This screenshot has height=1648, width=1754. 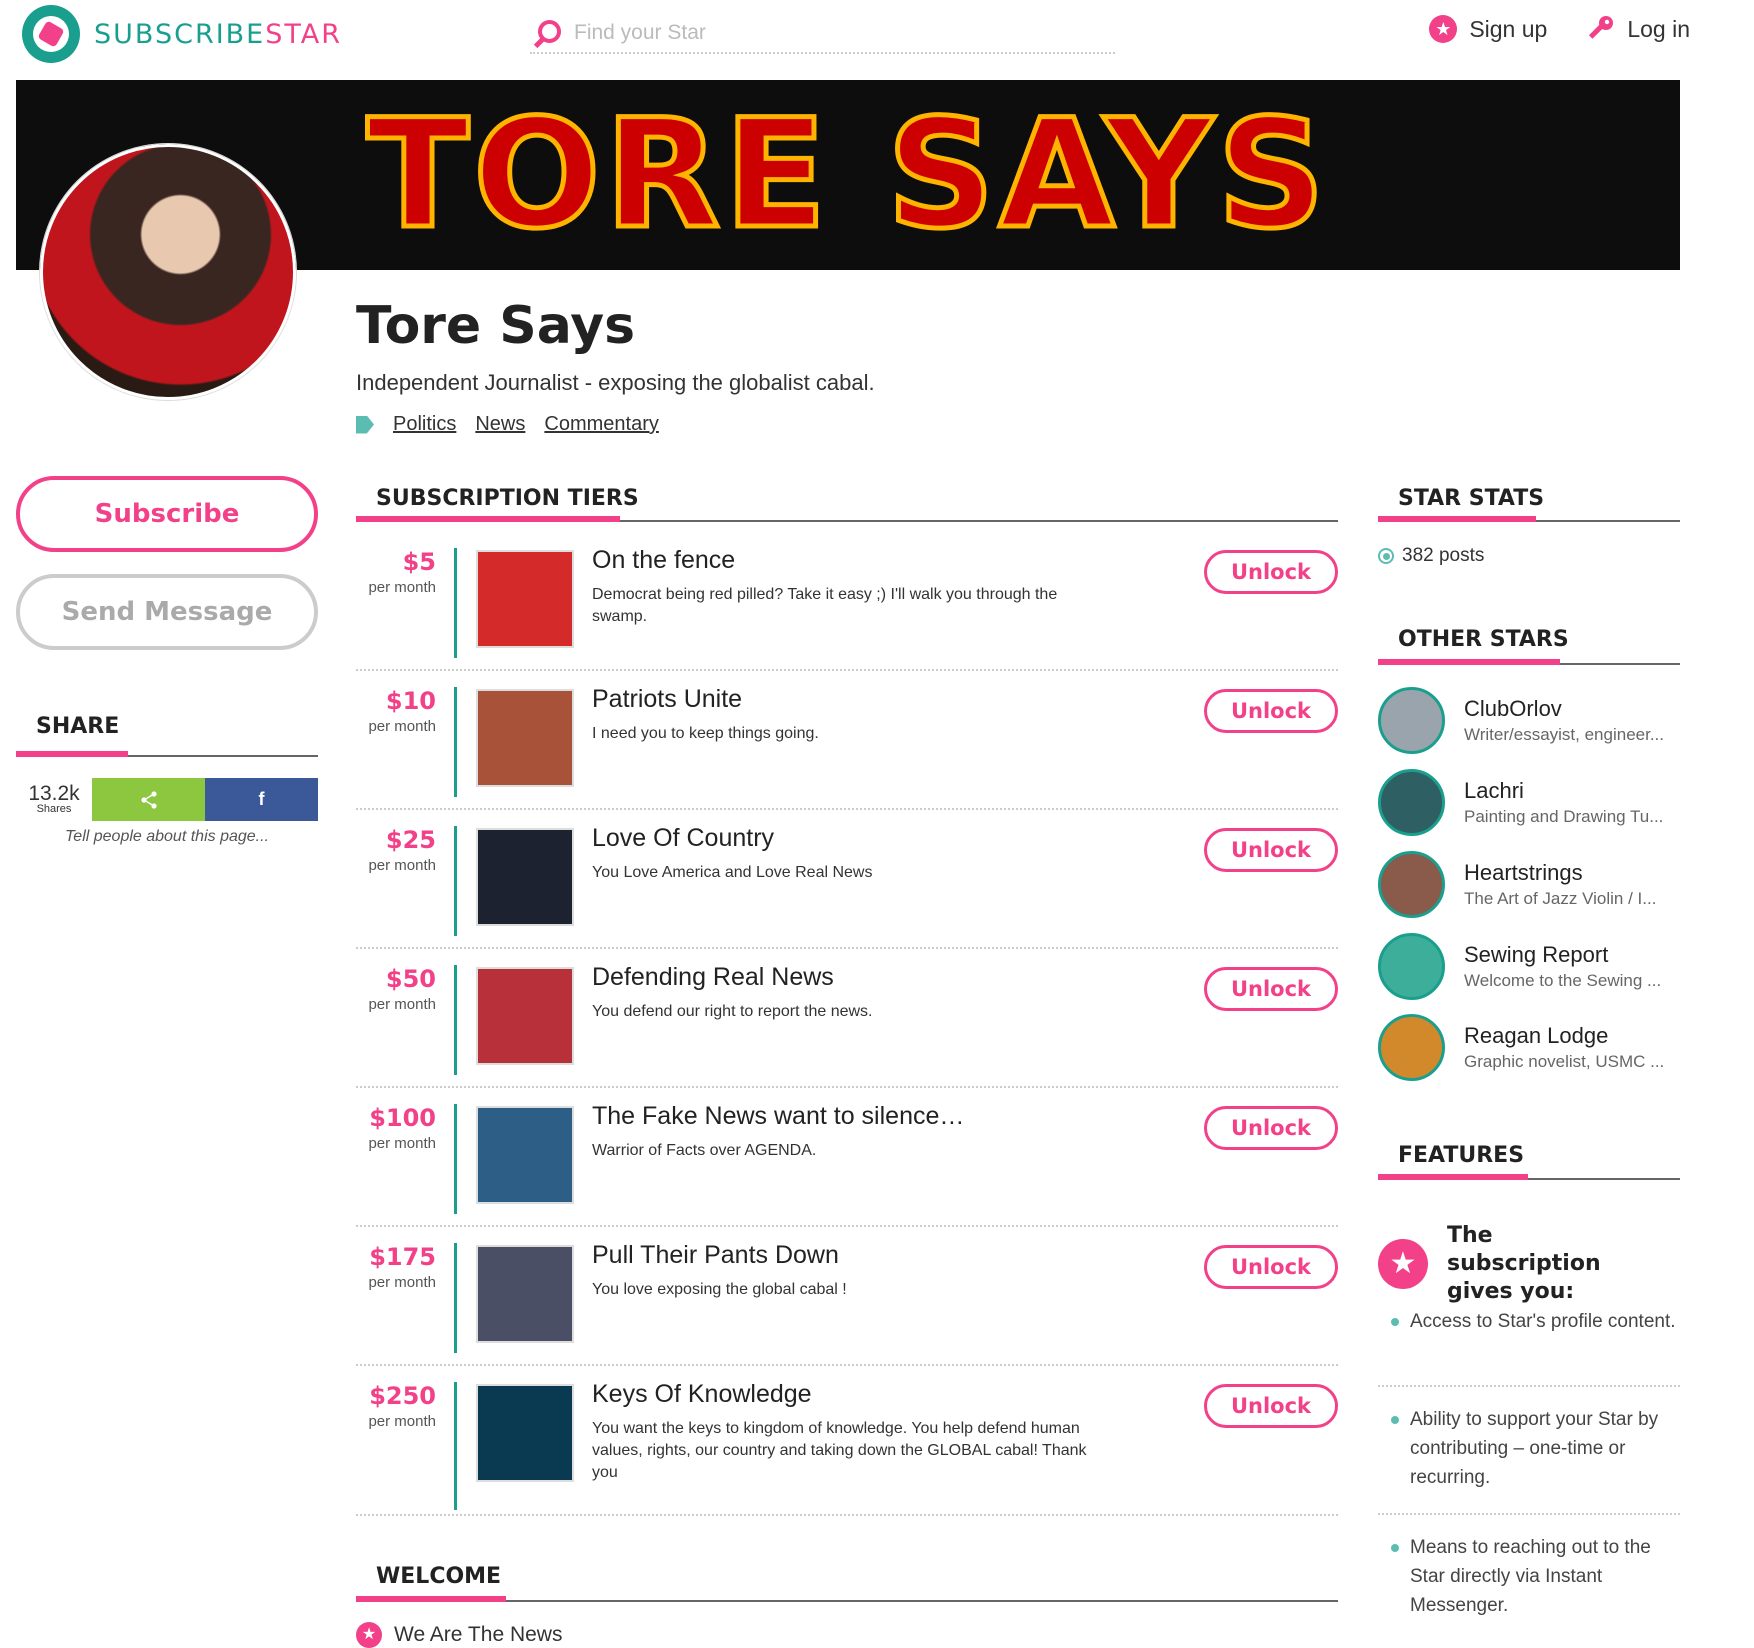 What do you see at coordinates (601, 424) in the screenshot?
I see `tag-link-commentary: Commentary` at bounding box center [601, 424].